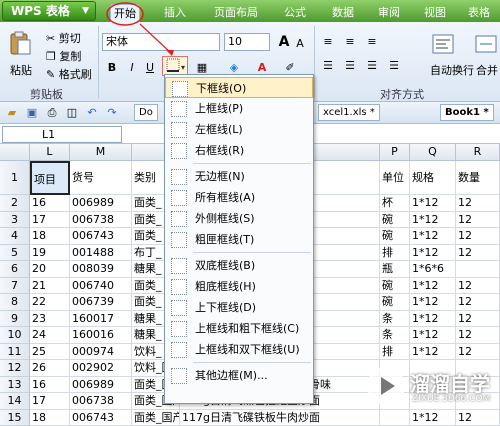 This screenshot has width=500, height=426. I want to click on border-menu-item-label: 上下框线(D), so click(225, 307).